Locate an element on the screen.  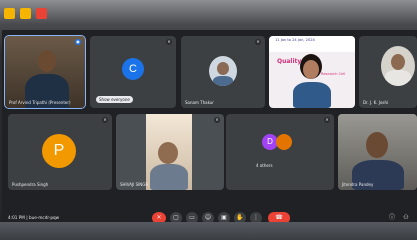
avatar: P is located at coordinates (59, 151).